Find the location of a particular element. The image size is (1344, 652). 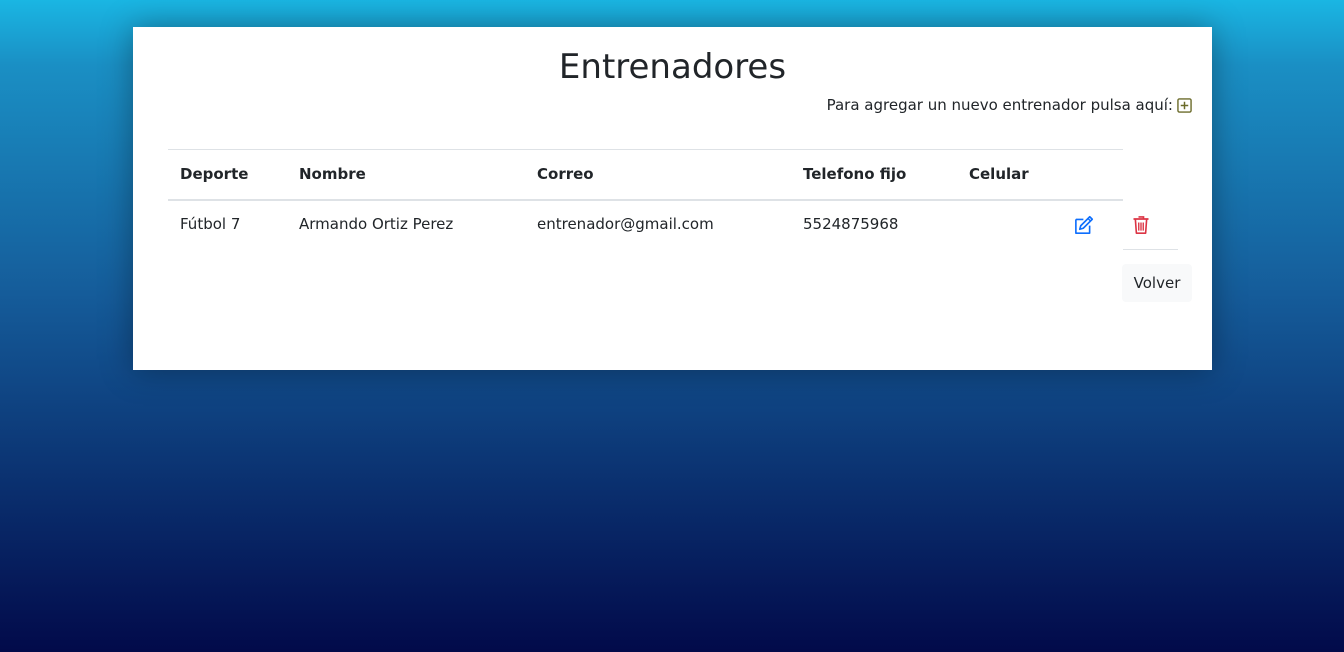

row-divider is located at coordinates (1150, 249).